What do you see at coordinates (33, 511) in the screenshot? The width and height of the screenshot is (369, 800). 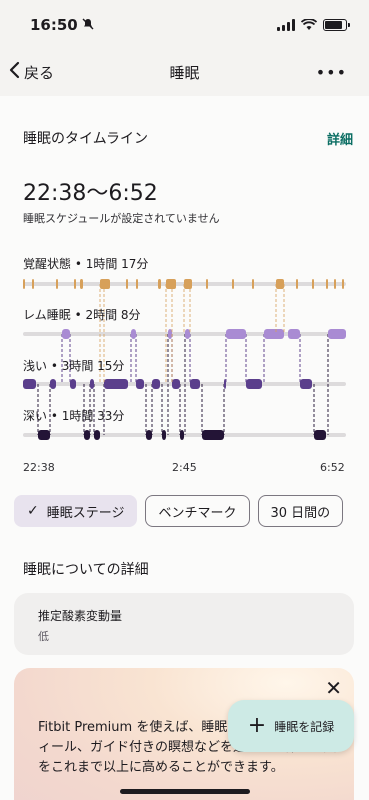 I see `check-icon: ✓` at bounding box center [33, 511].